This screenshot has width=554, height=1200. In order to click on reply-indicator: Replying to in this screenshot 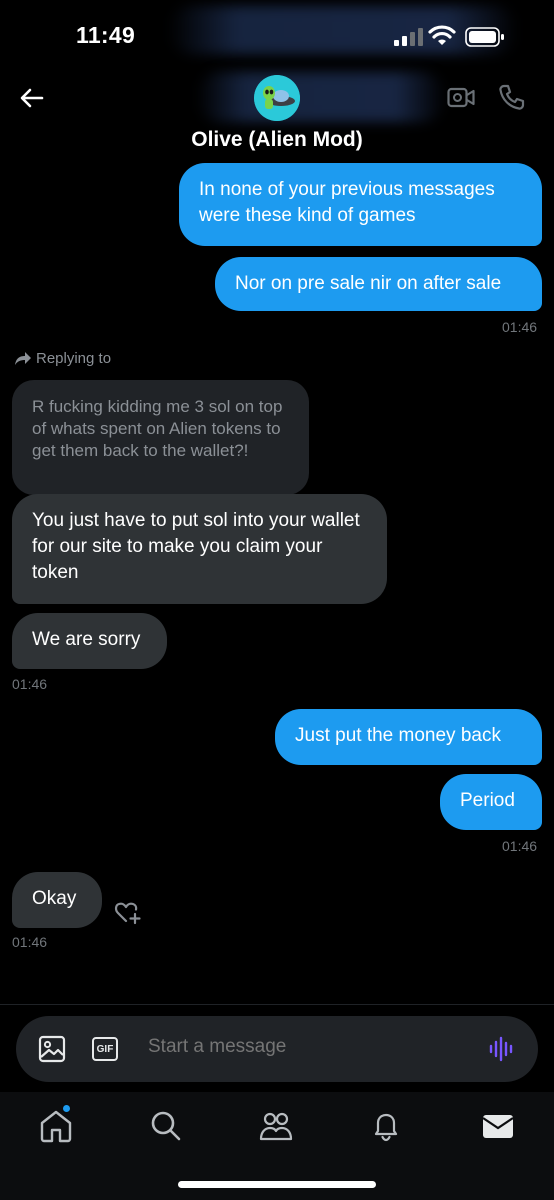, I will do `click(62, 358)`.